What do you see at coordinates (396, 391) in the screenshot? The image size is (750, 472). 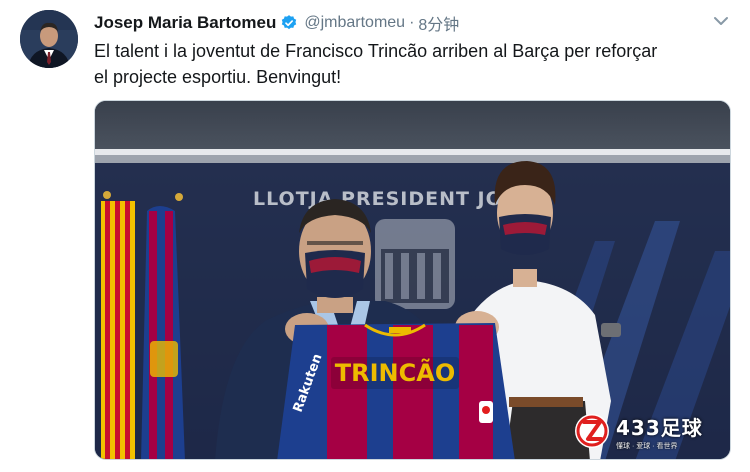 I see `jersey: TRINCÃO Rakuten` at bounding box center [396, 391].